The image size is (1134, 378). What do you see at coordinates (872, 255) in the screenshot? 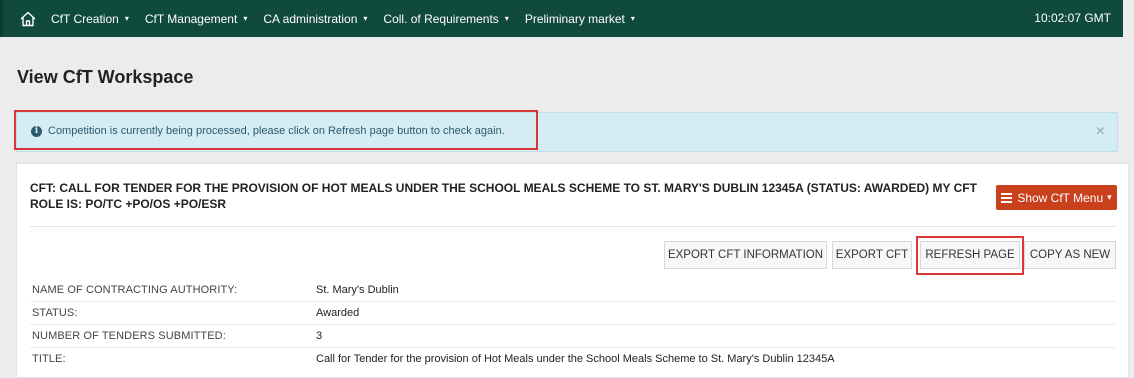
I see `export-cft-button: EXPORT CFT` at bounding box center [872, 255].